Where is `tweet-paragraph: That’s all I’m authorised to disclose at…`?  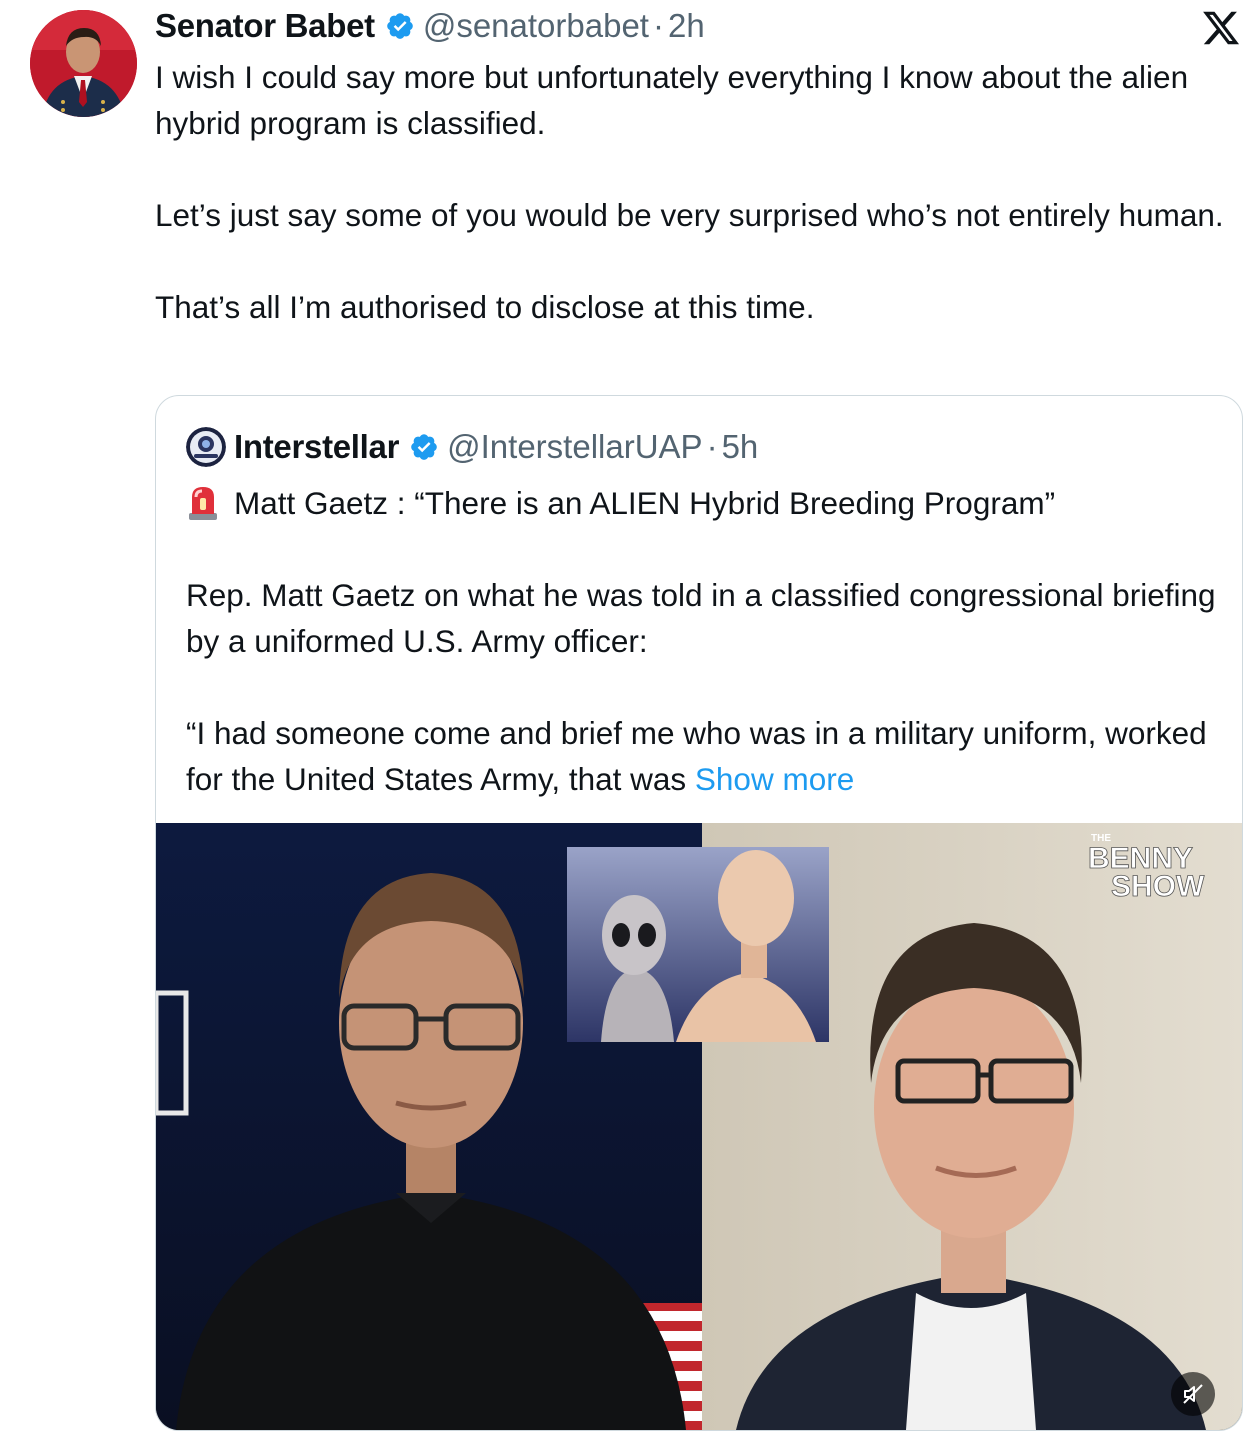
tweet-paragraph: That’s all I’m authorised to disclose at… is located at coordinates (485, 307).